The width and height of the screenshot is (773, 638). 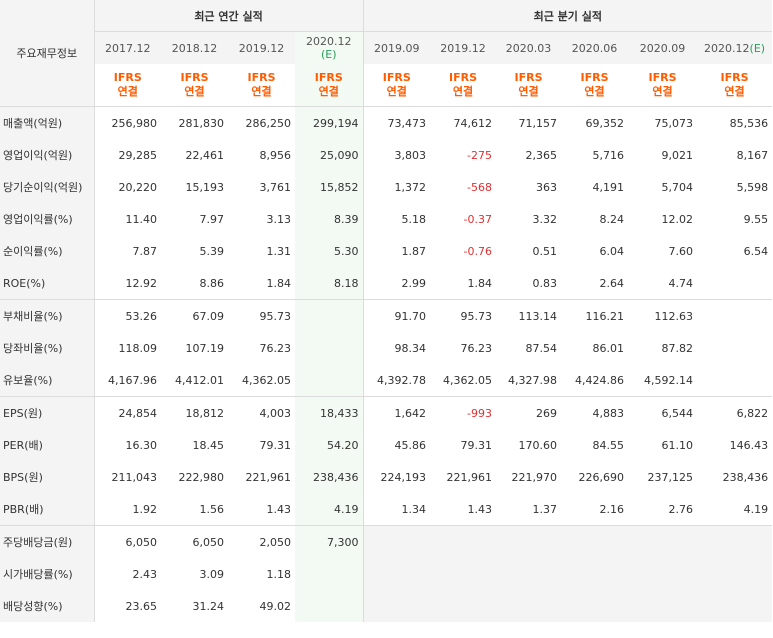 I want to click on value-cell: 18.45, so click(x=208, y=445).